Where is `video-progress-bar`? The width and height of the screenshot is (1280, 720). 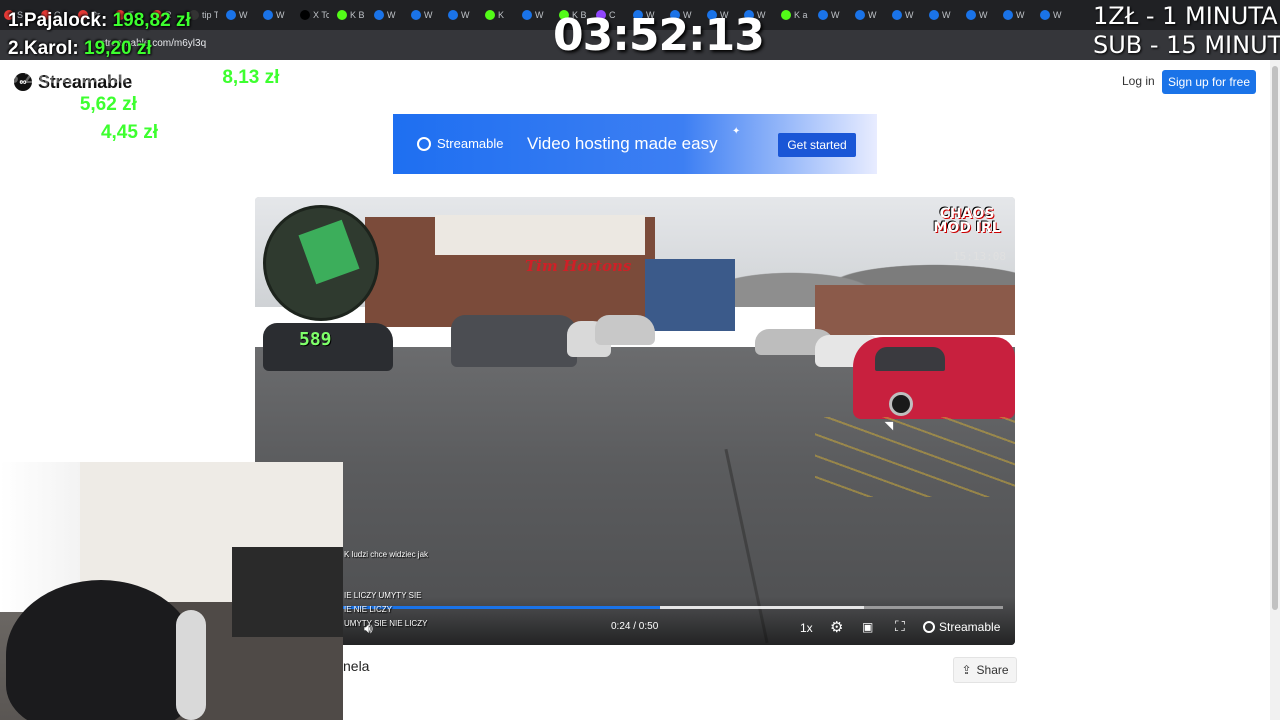
video-progress-bar is located at coordinates (673, 607).